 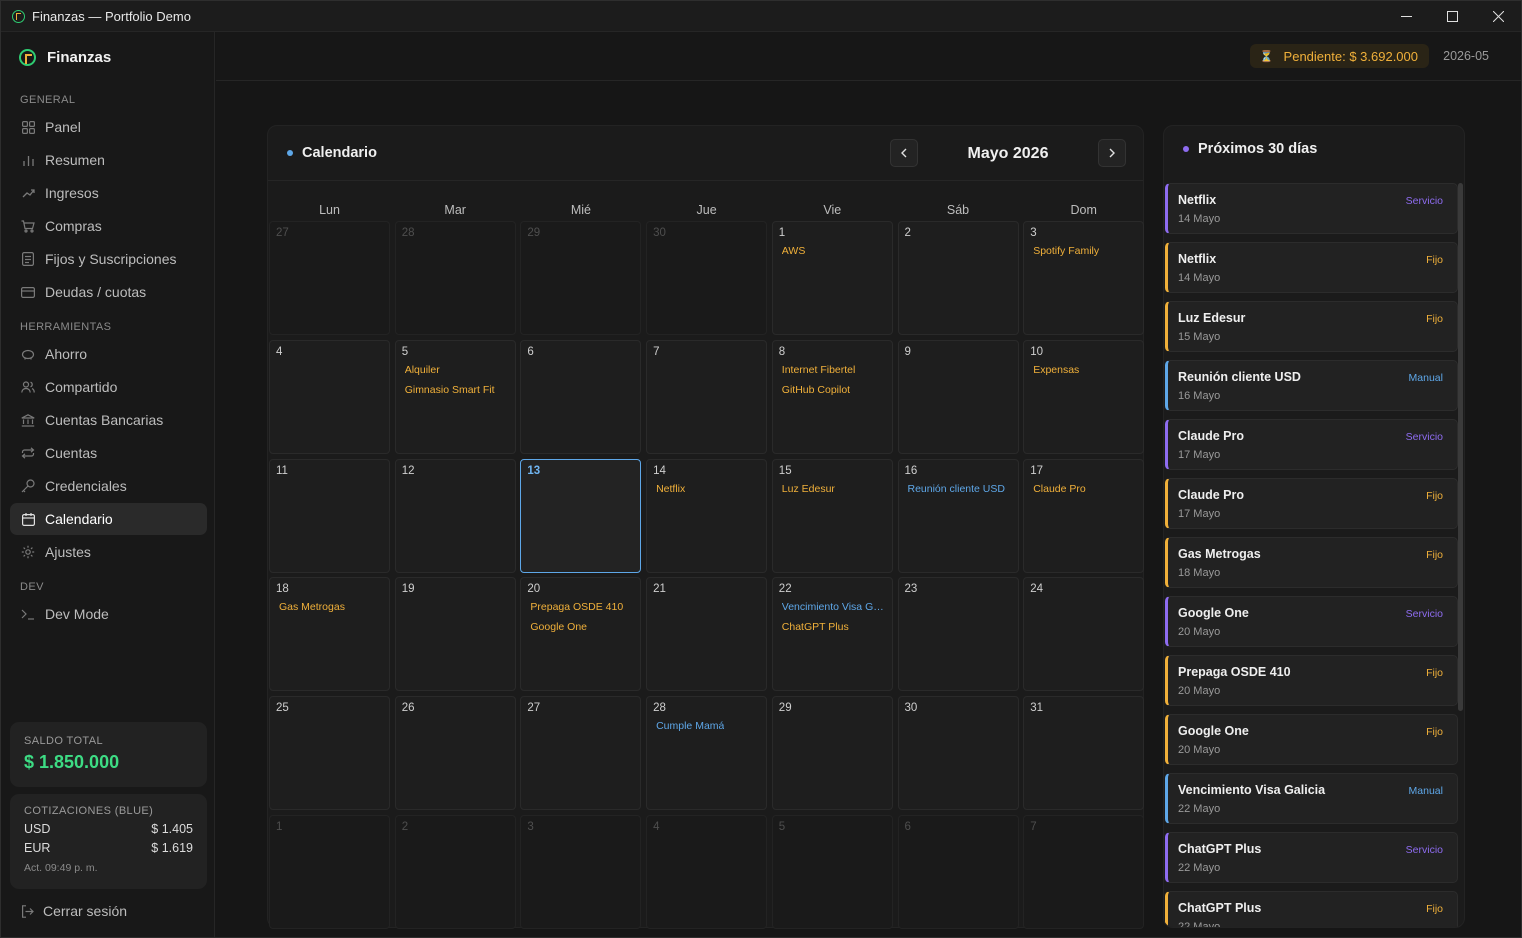 What do you see at coordinates (455, 515) in the screenshot?
I see `calendar-day: 12` at bounding box center [455, 515].